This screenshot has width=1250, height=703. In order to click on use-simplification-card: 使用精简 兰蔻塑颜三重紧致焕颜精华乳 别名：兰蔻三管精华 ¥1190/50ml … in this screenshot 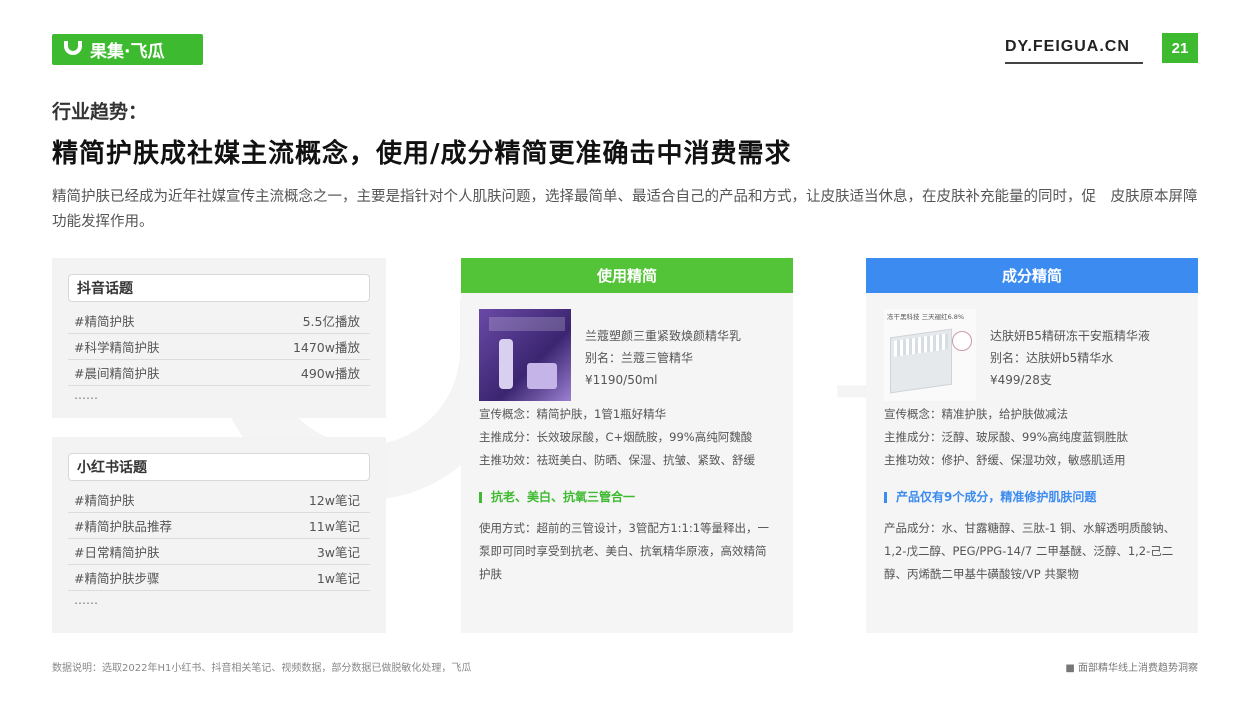, I will do `click(627, 445)`.